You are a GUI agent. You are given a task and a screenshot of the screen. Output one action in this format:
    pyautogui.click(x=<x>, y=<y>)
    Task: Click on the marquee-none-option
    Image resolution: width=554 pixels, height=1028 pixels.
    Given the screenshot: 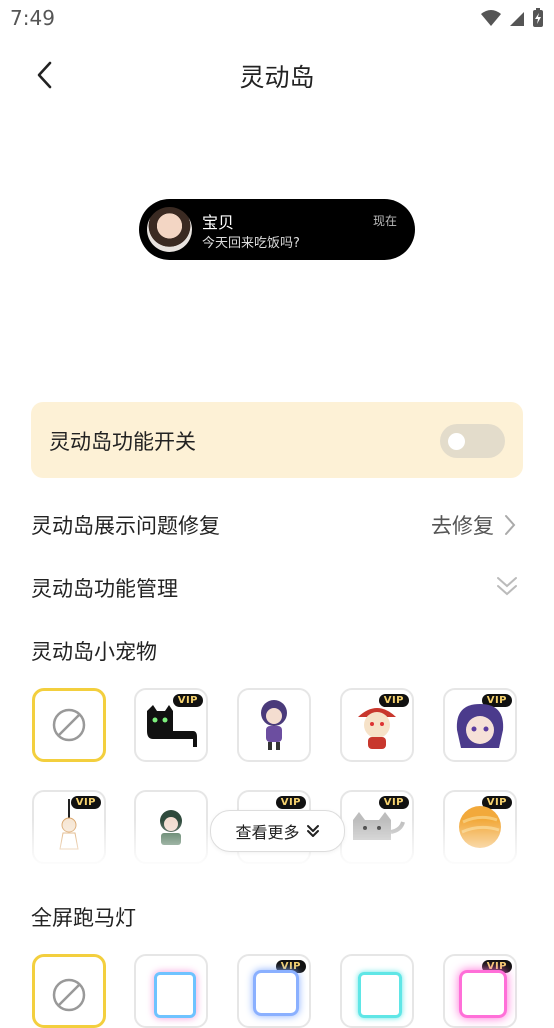 What is the action you would take?
    pyautogui.click(x=69, y=991)
    